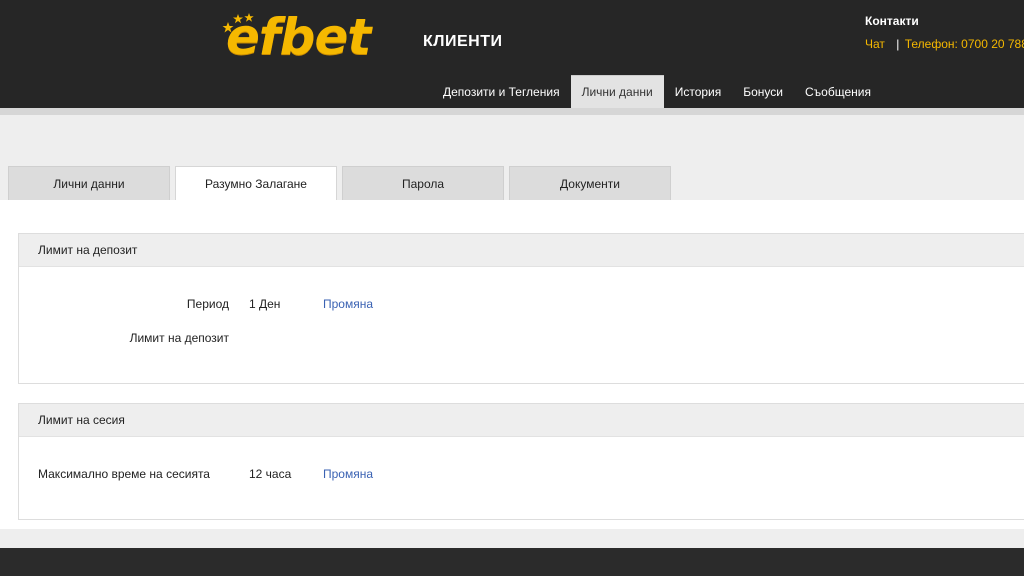 The height and width of the screenshot is (576, 1024). Describe the element at coordinates (256, 183) in the screenshot. I see `tab-responsible-gambling: Разумно Залагане` at that location.